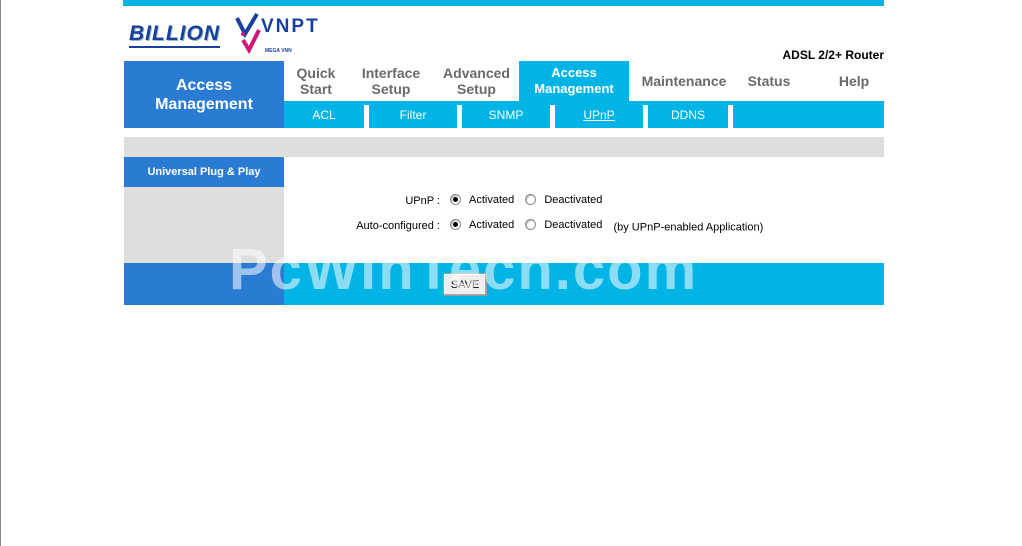  What do you see at coordinates (455, 225) in the screenshot?
I see `auto-activated-radio` at bounding box center [455, 225].